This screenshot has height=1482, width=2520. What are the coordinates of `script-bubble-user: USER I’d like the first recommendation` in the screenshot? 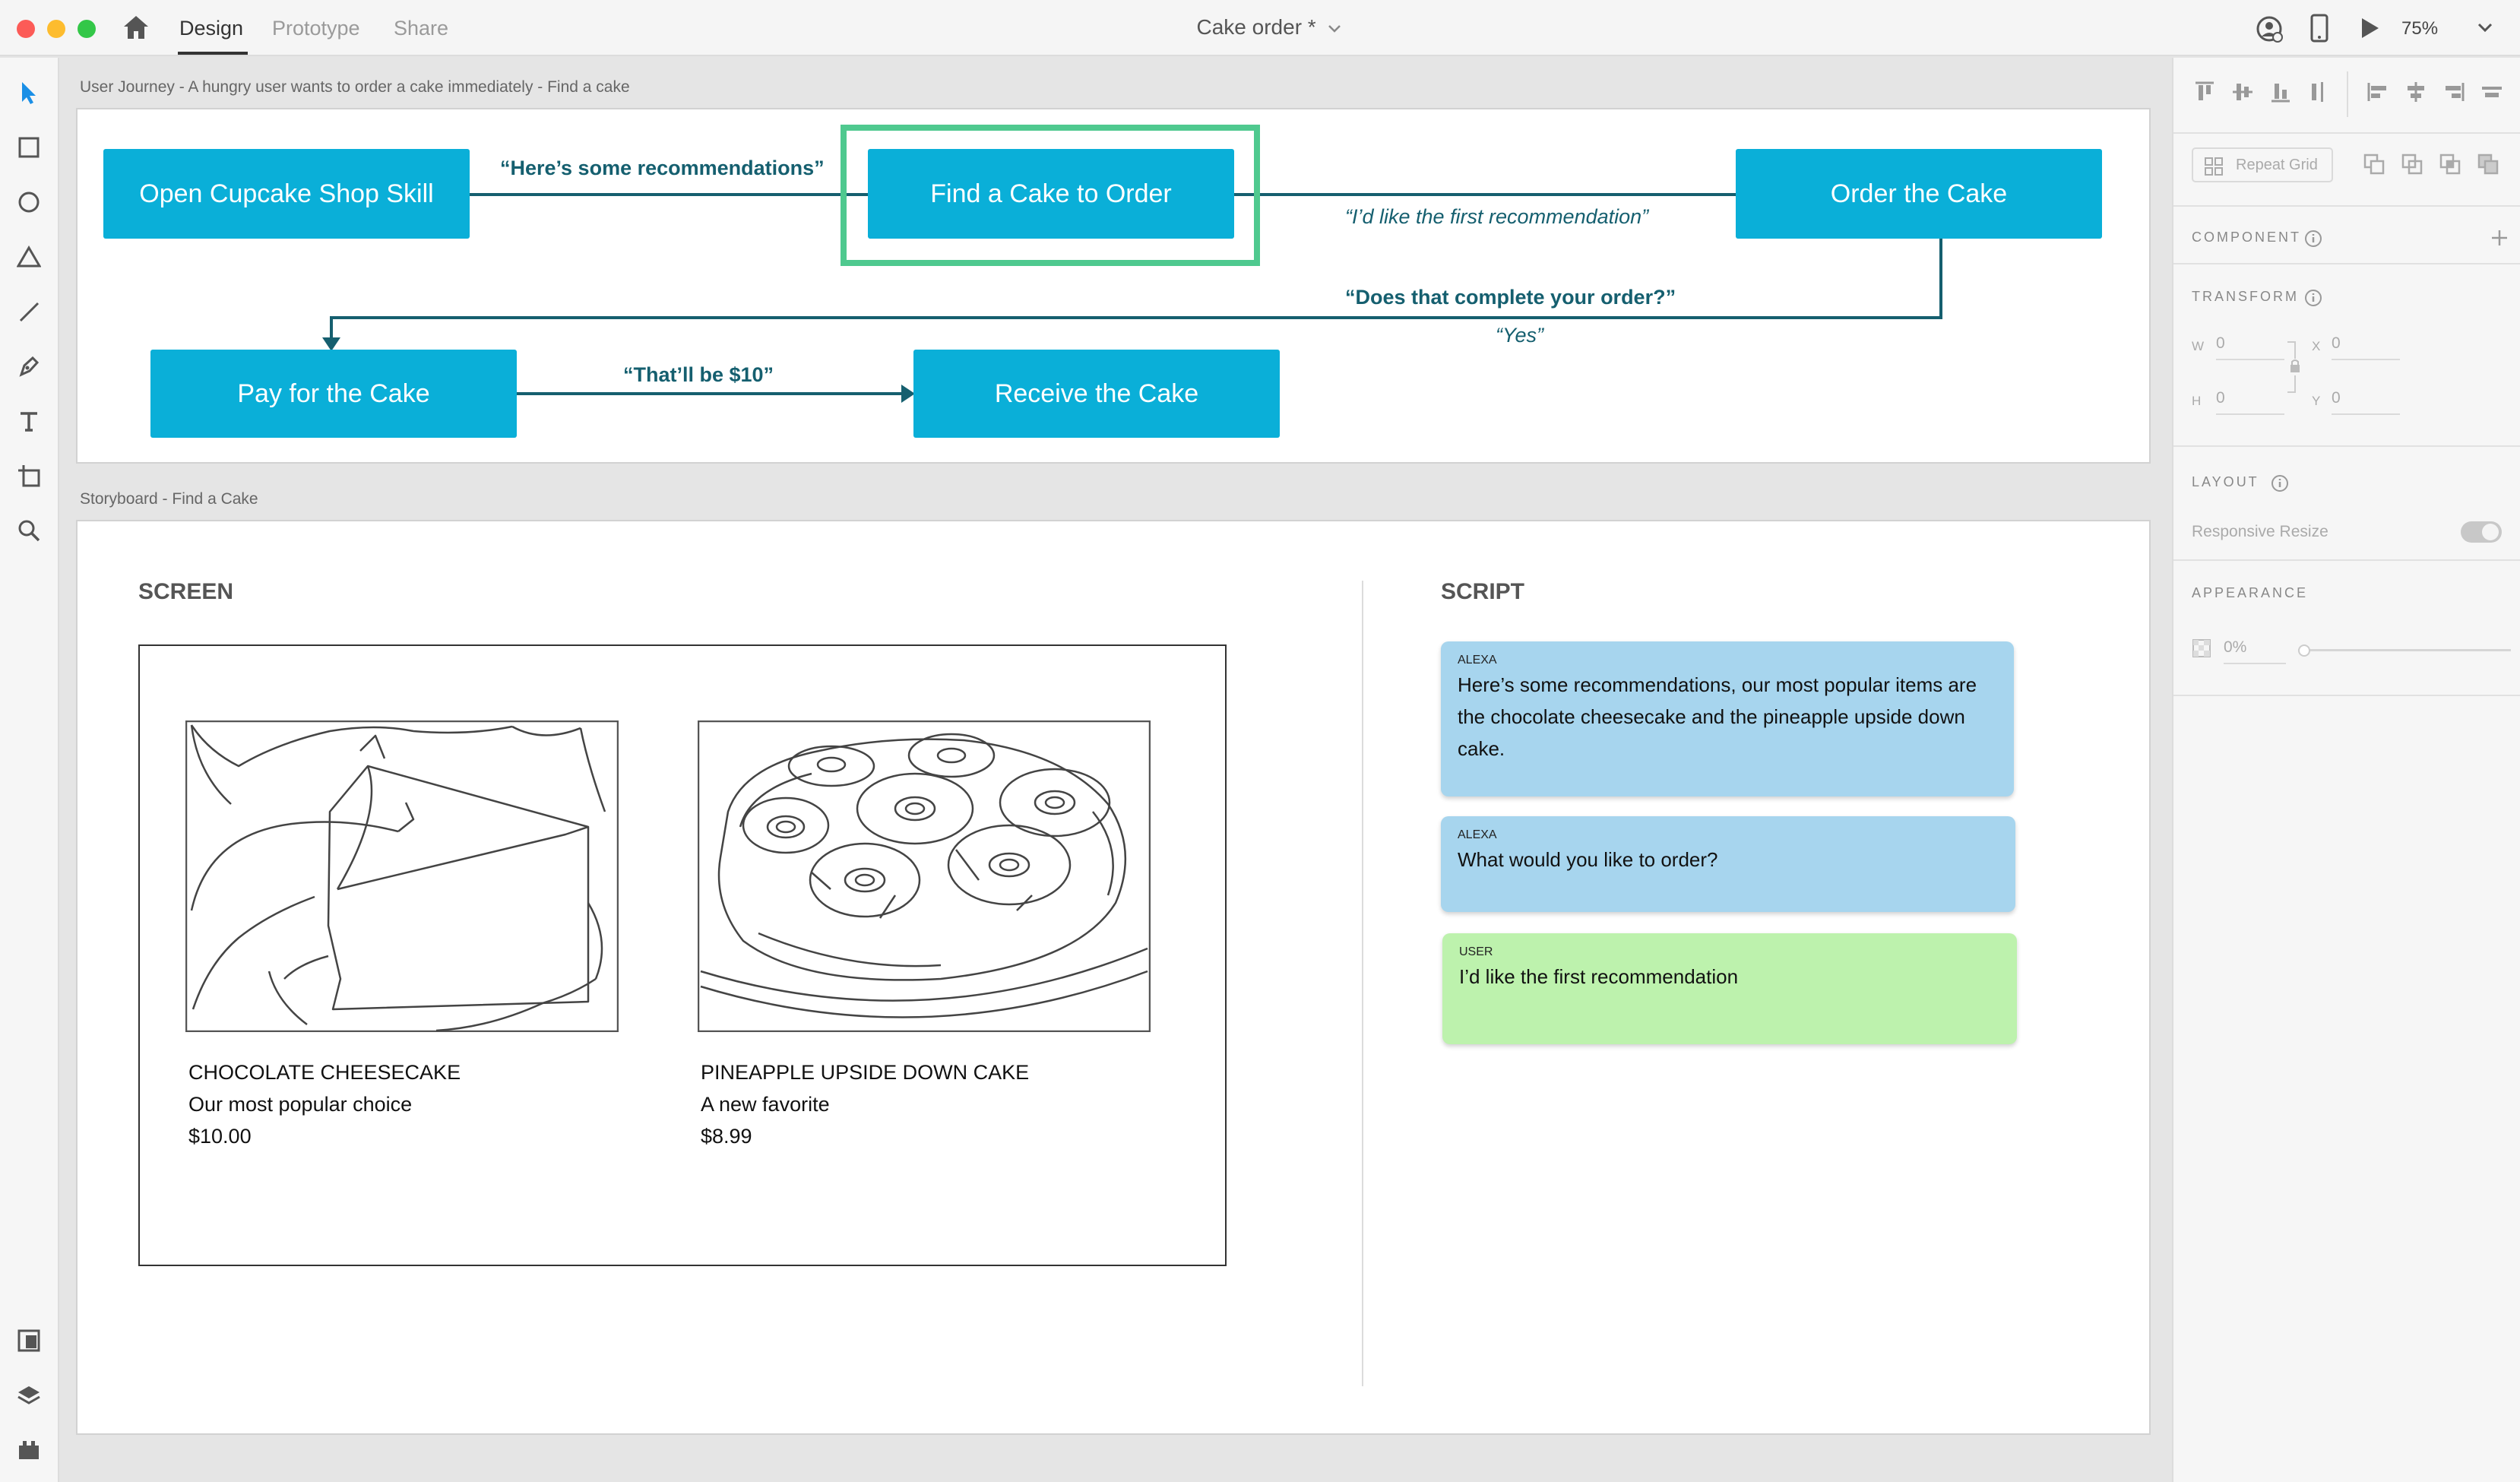 It's located at (1729, 989).